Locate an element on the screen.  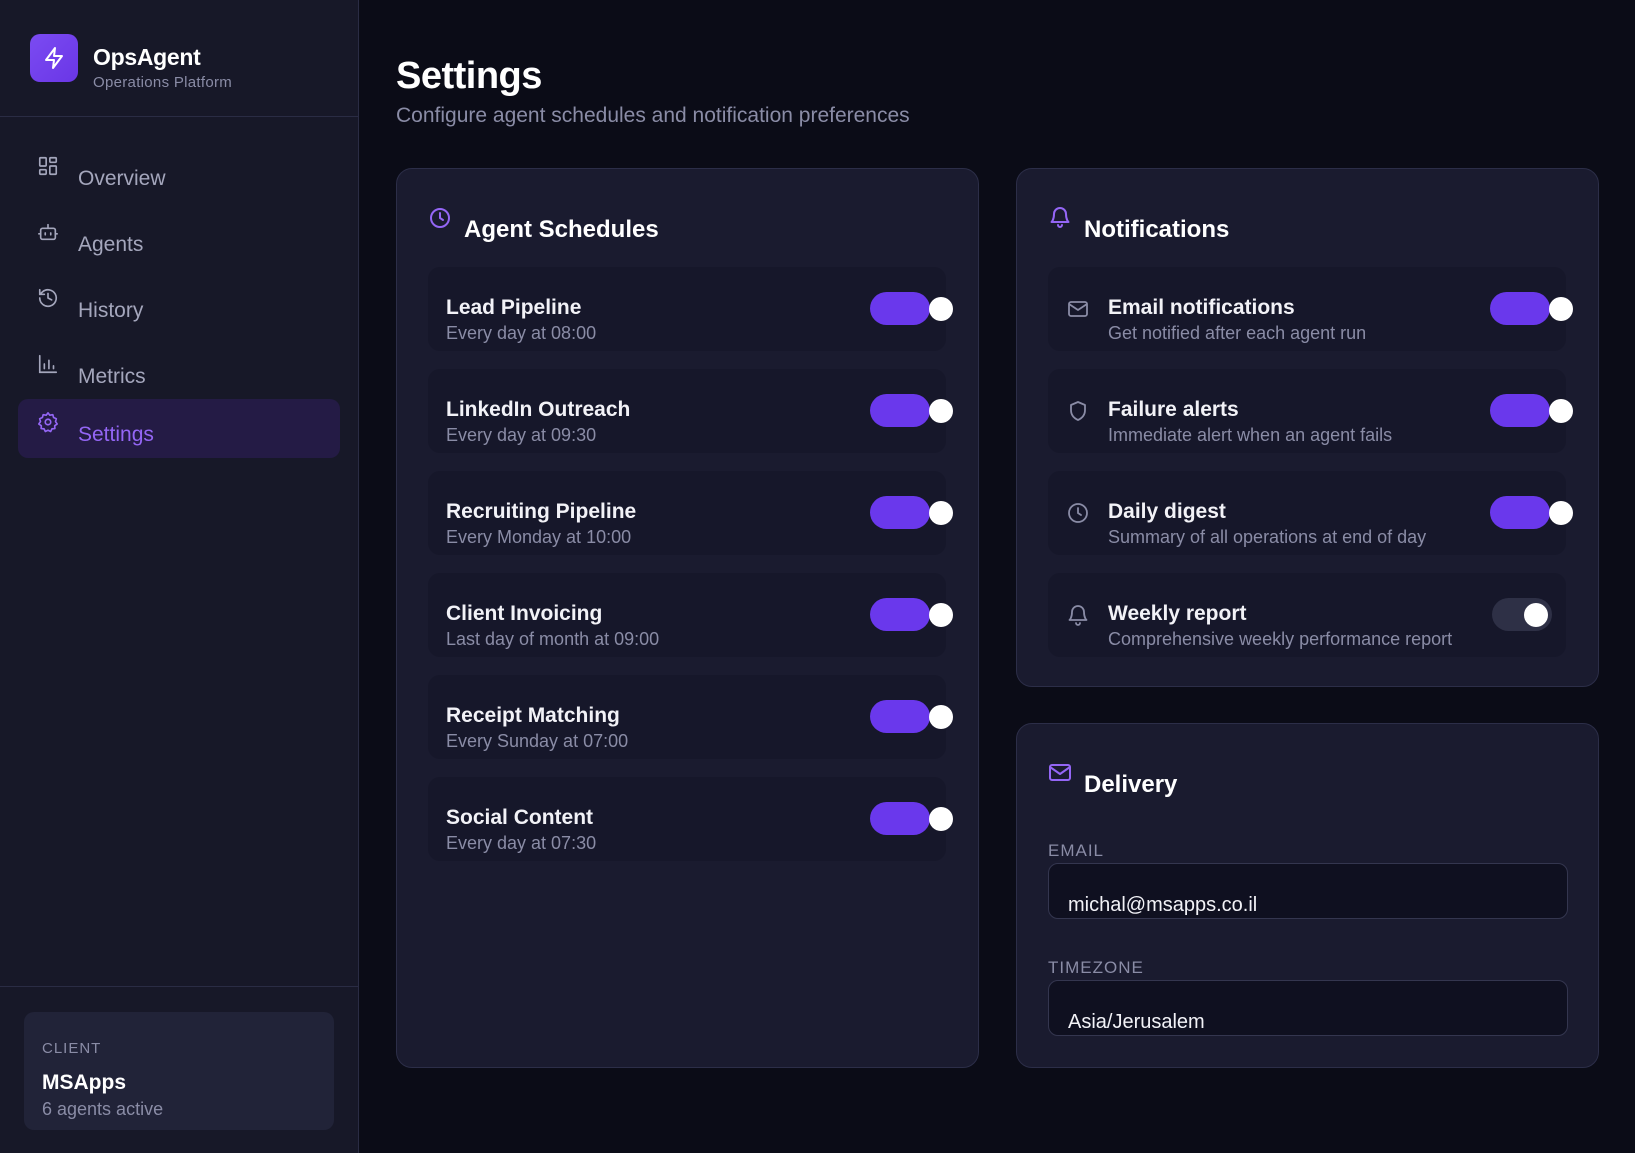
notification-name: Daily digest is located at coordinates (1167, 511).